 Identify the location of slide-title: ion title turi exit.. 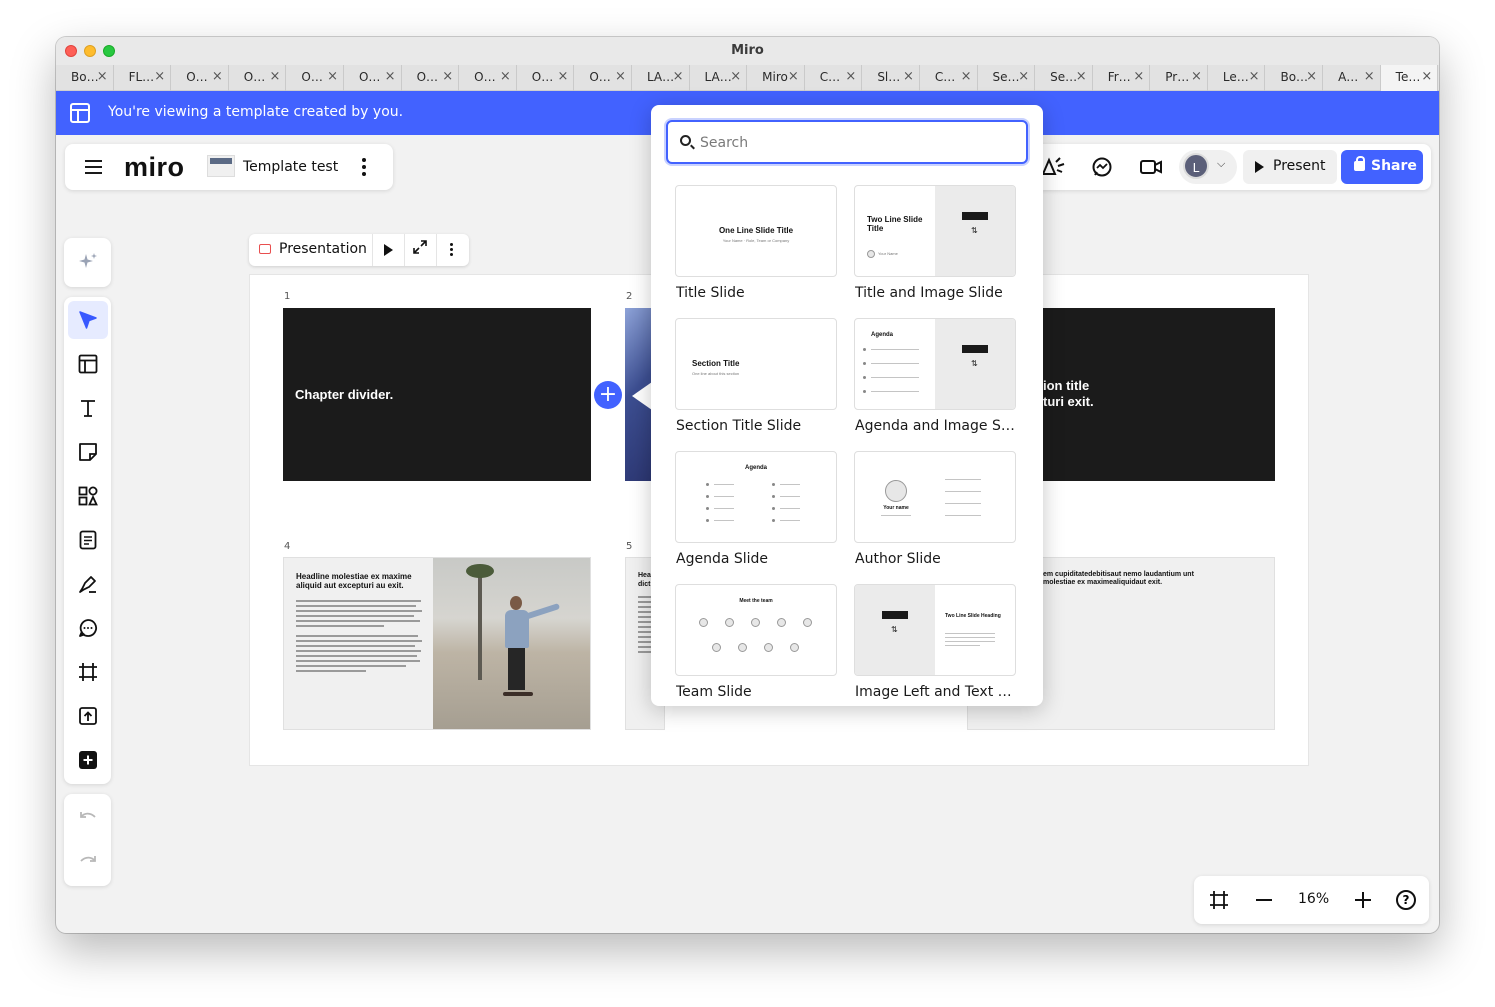
(1068, 393).